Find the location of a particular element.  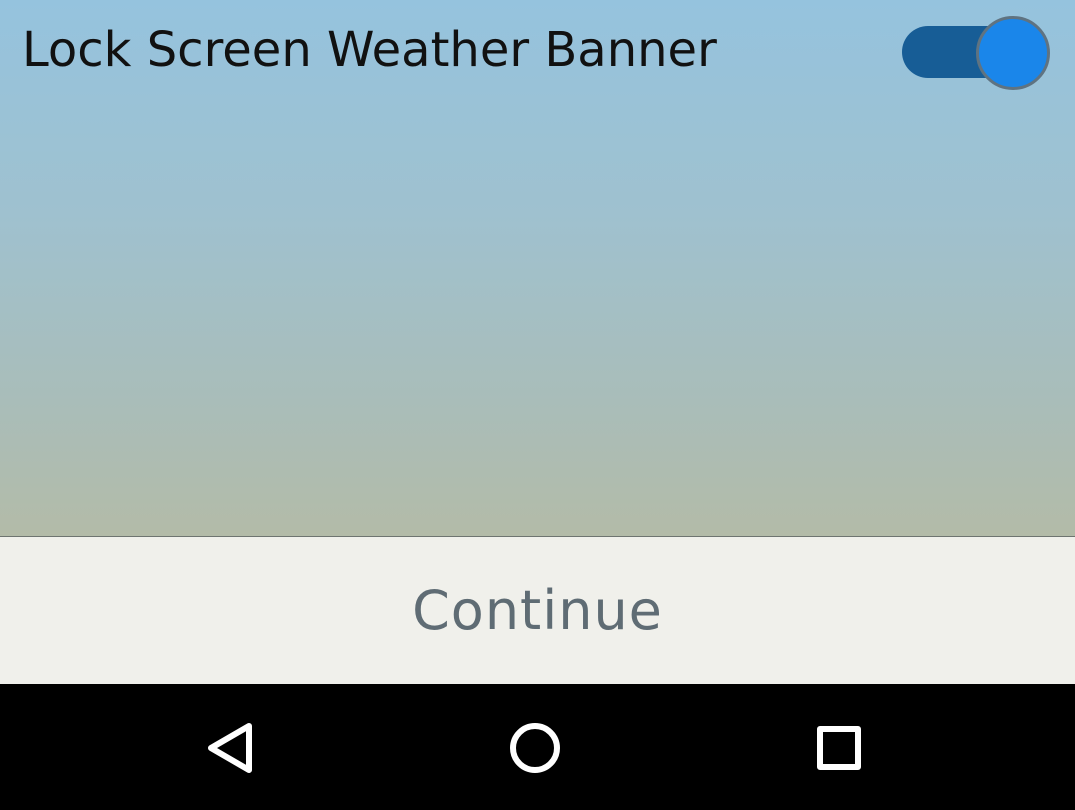

recents-button is located at coordinates (839, 748).